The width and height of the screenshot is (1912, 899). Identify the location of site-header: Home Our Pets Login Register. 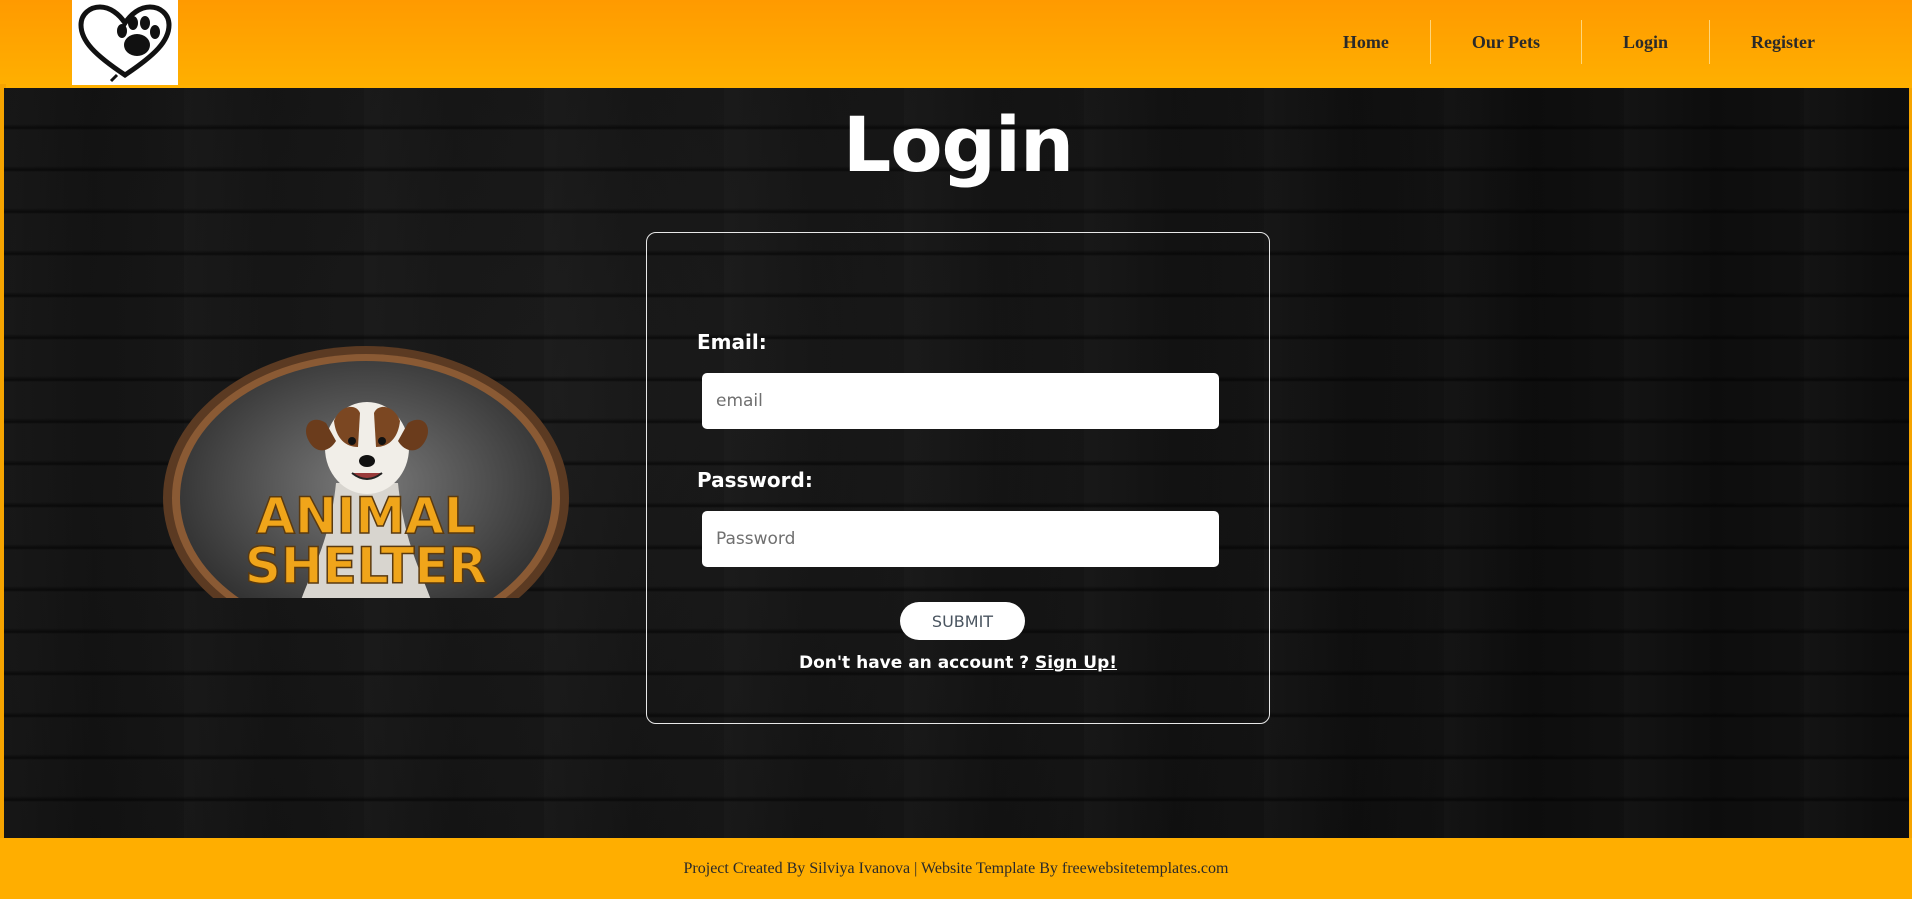
(956, 44).